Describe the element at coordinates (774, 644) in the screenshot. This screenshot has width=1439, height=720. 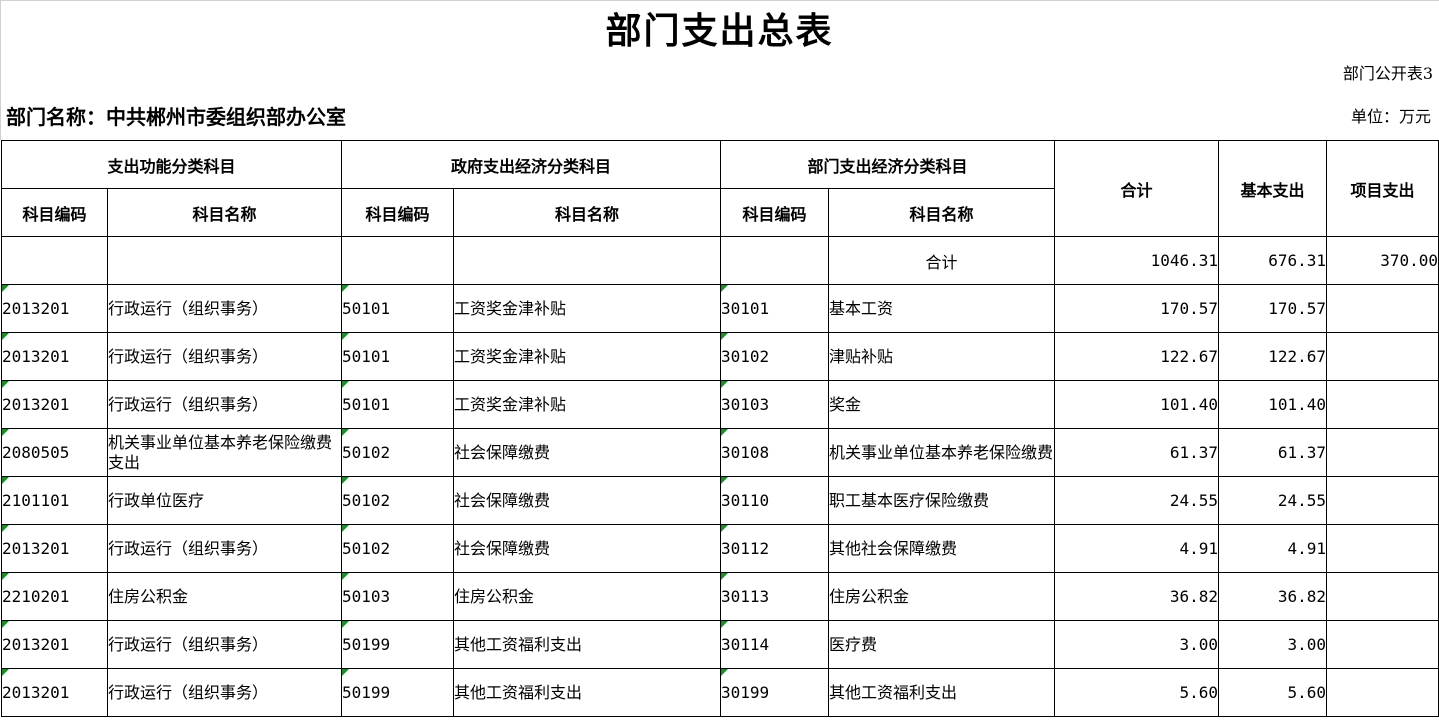
I see `cell-dept-code: 30114` at that location.